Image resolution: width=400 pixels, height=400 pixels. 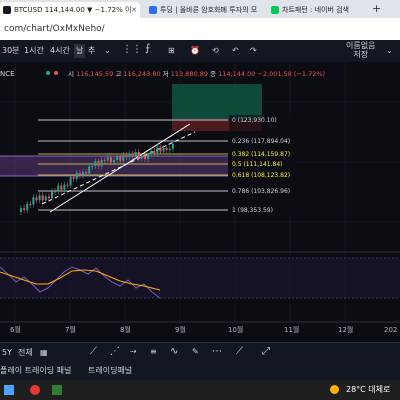 What do you see at coordinates (376, 9) in the screenshot?
I see `new-tab-button: +` at bounding box center [376, 9].